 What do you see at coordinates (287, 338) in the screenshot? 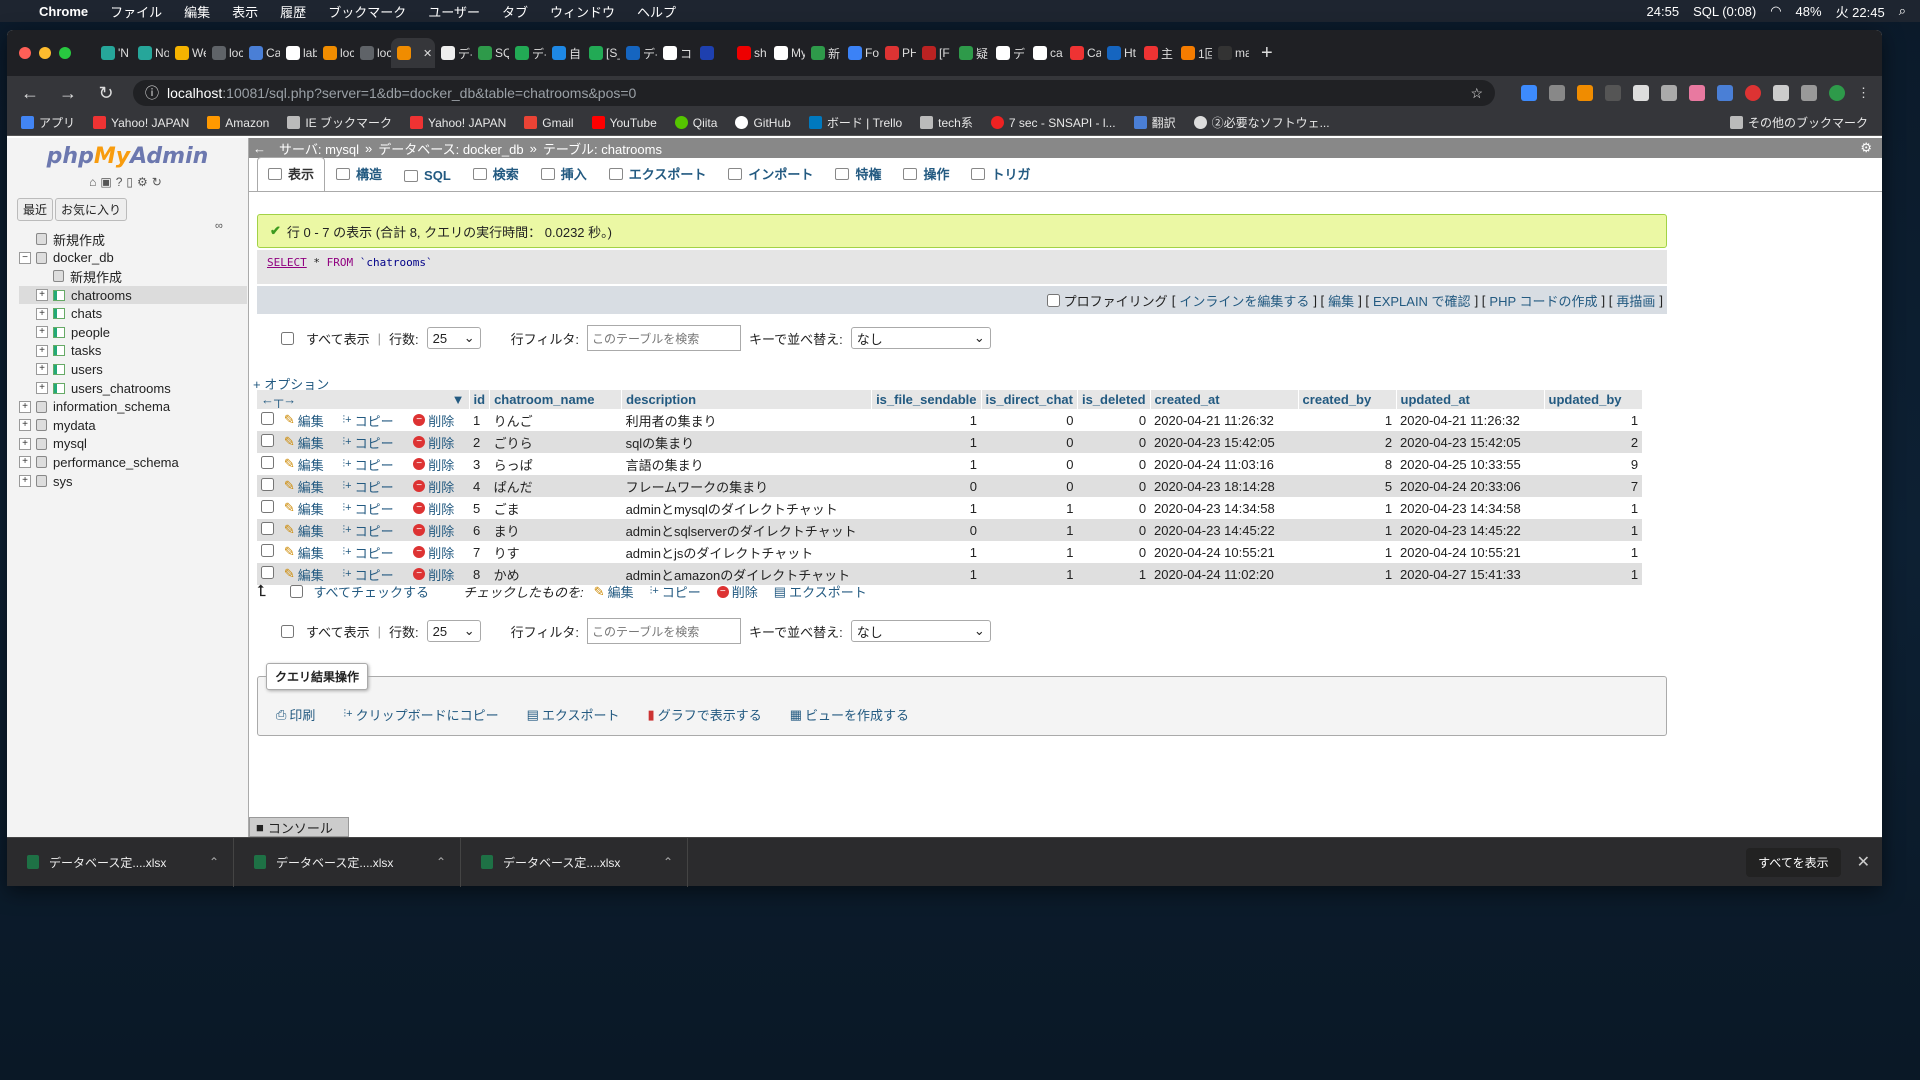
I see `show-all-checkbox` at bounding box center [287, 338].